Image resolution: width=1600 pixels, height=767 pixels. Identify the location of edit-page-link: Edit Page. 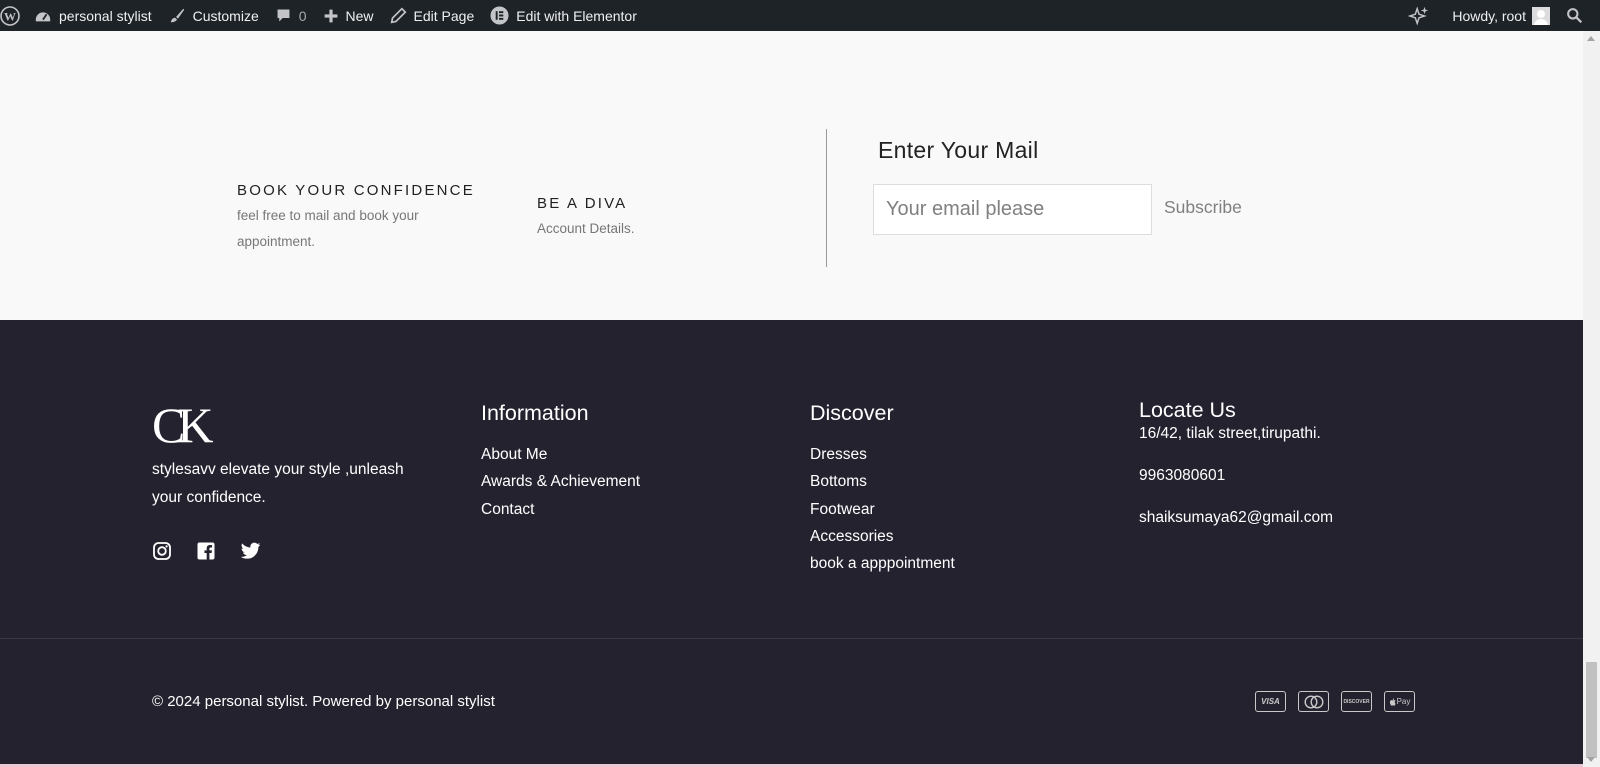
(432, 15).